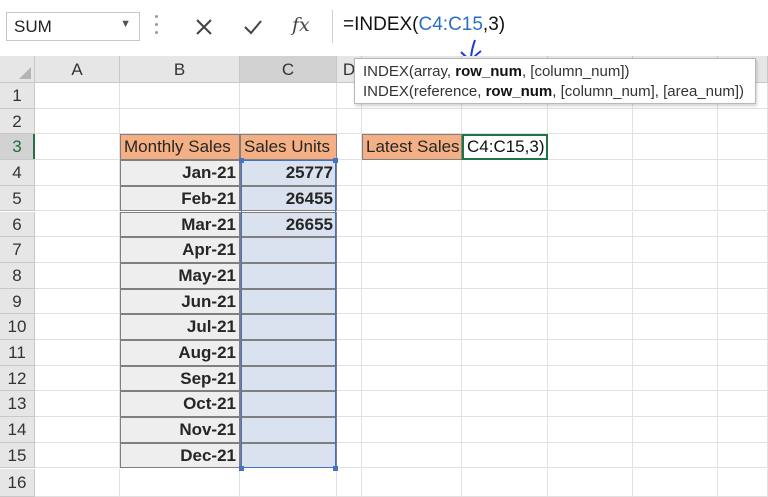 The image size is (768, 497). Describe the element at coordinates (180, 378) in the screenshot. I see `month-cell: Sep-21` at that location.